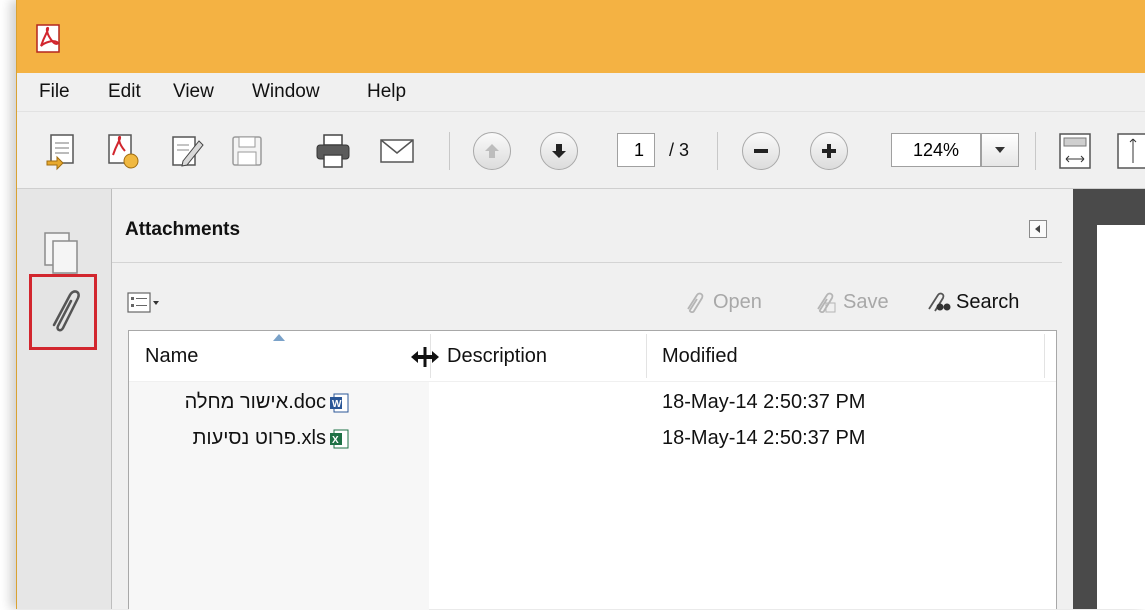 The width and height of the screenshot is (1145, 610). Describe the element at coordinates (193, 92) in the screenshot. I see `menu-view: View` at that location.